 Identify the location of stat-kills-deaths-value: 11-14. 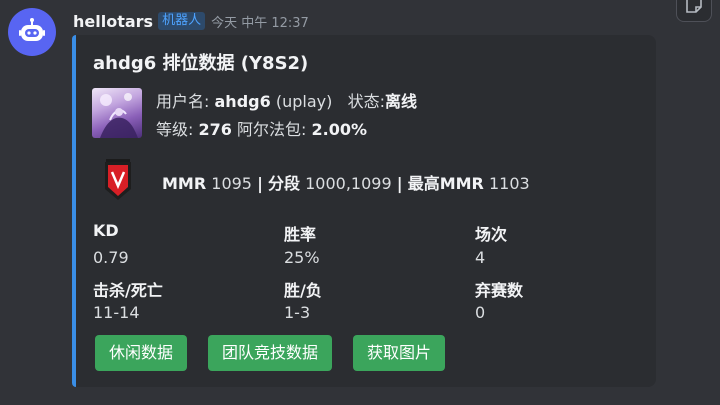
(116, 312).